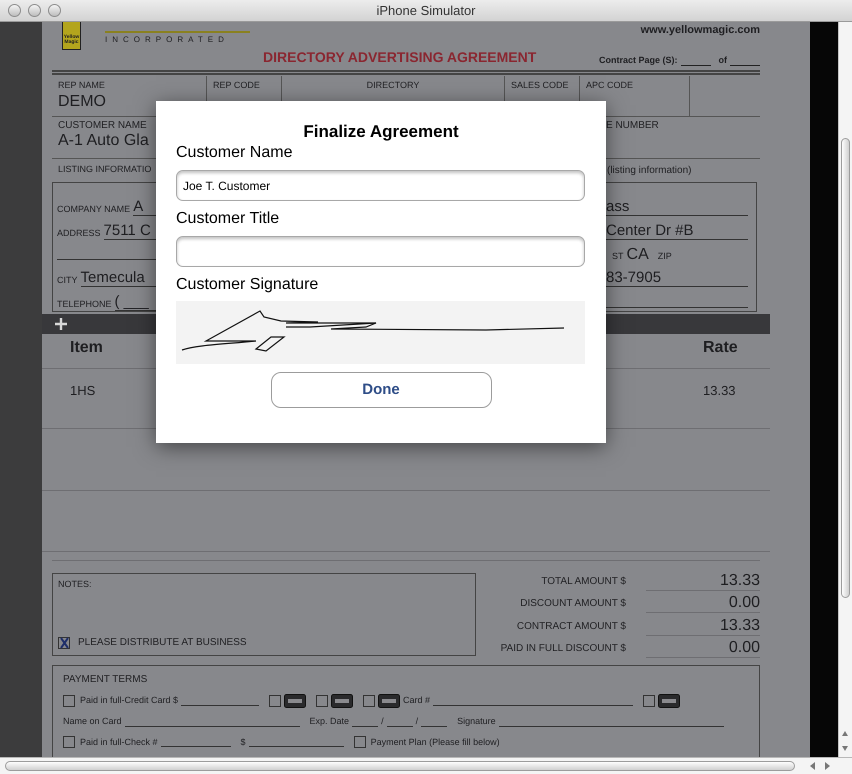 The height and width of the screenshot is (774, 852). What do you see at coordinates (103, 126) in the screenshot?
I see `field-label: CUSTOMER NAME` at bounding box center [103, 126].